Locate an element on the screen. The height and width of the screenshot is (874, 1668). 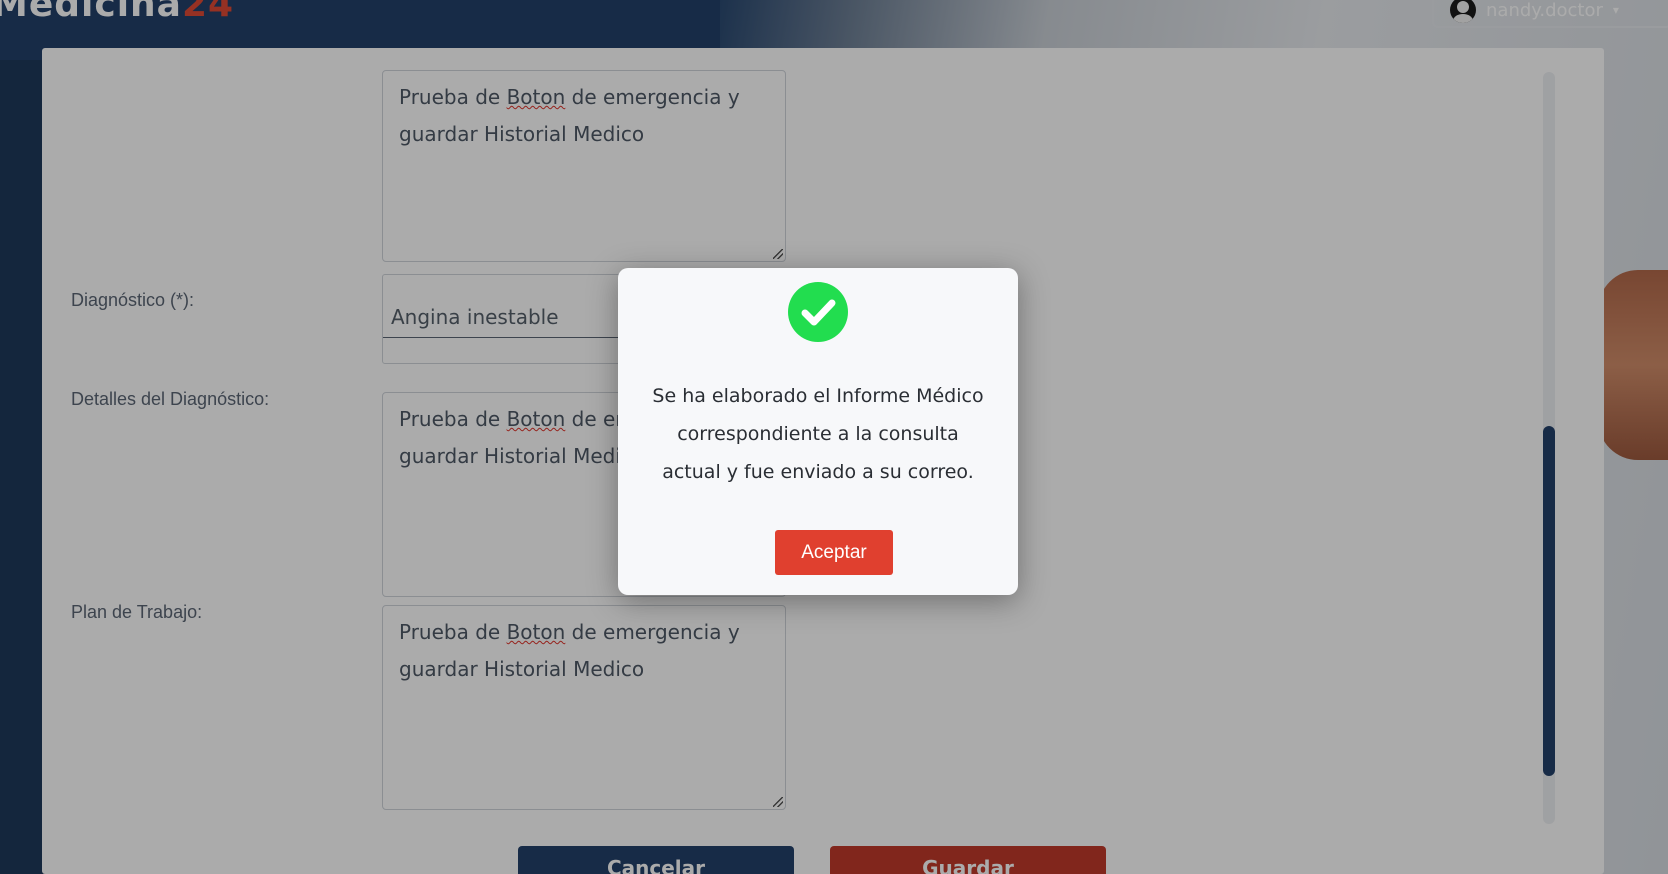
dialog-message-line2: correspondiente a la consulta is located at coordinates (818, 434).